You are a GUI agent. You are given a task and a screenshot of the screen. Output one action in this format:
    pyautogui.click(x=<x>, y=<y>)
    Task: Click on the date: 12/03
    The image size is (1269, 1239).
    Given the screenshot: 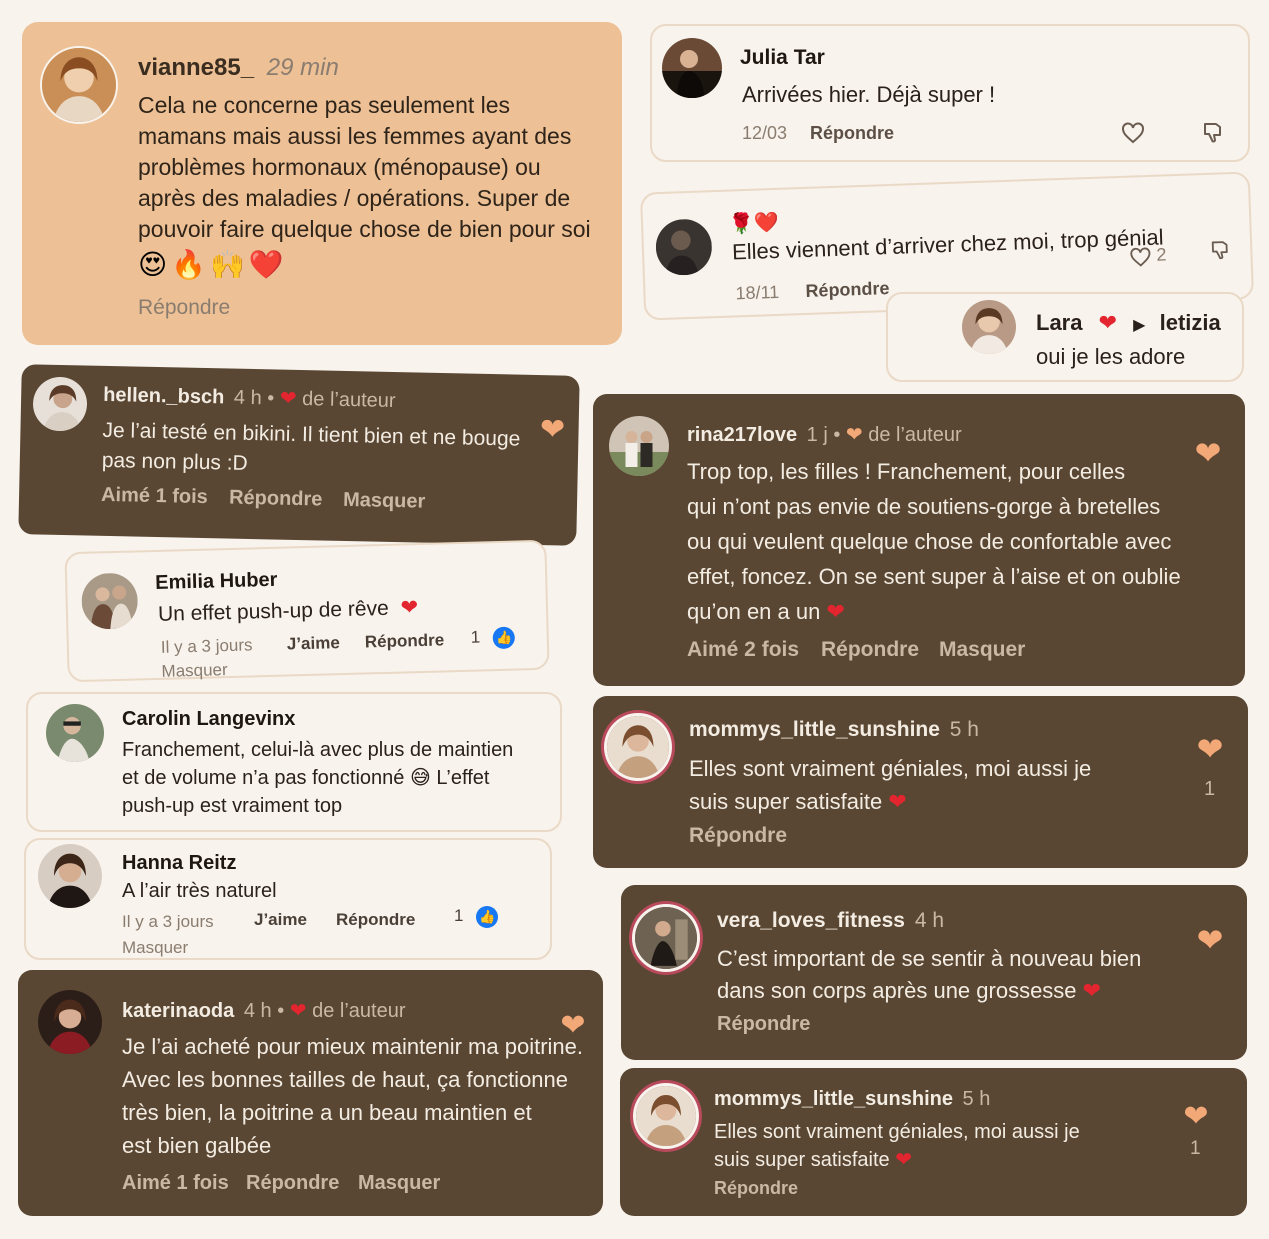 What is the action you would take?
    pyautogui.click(x=765, y=133)
    